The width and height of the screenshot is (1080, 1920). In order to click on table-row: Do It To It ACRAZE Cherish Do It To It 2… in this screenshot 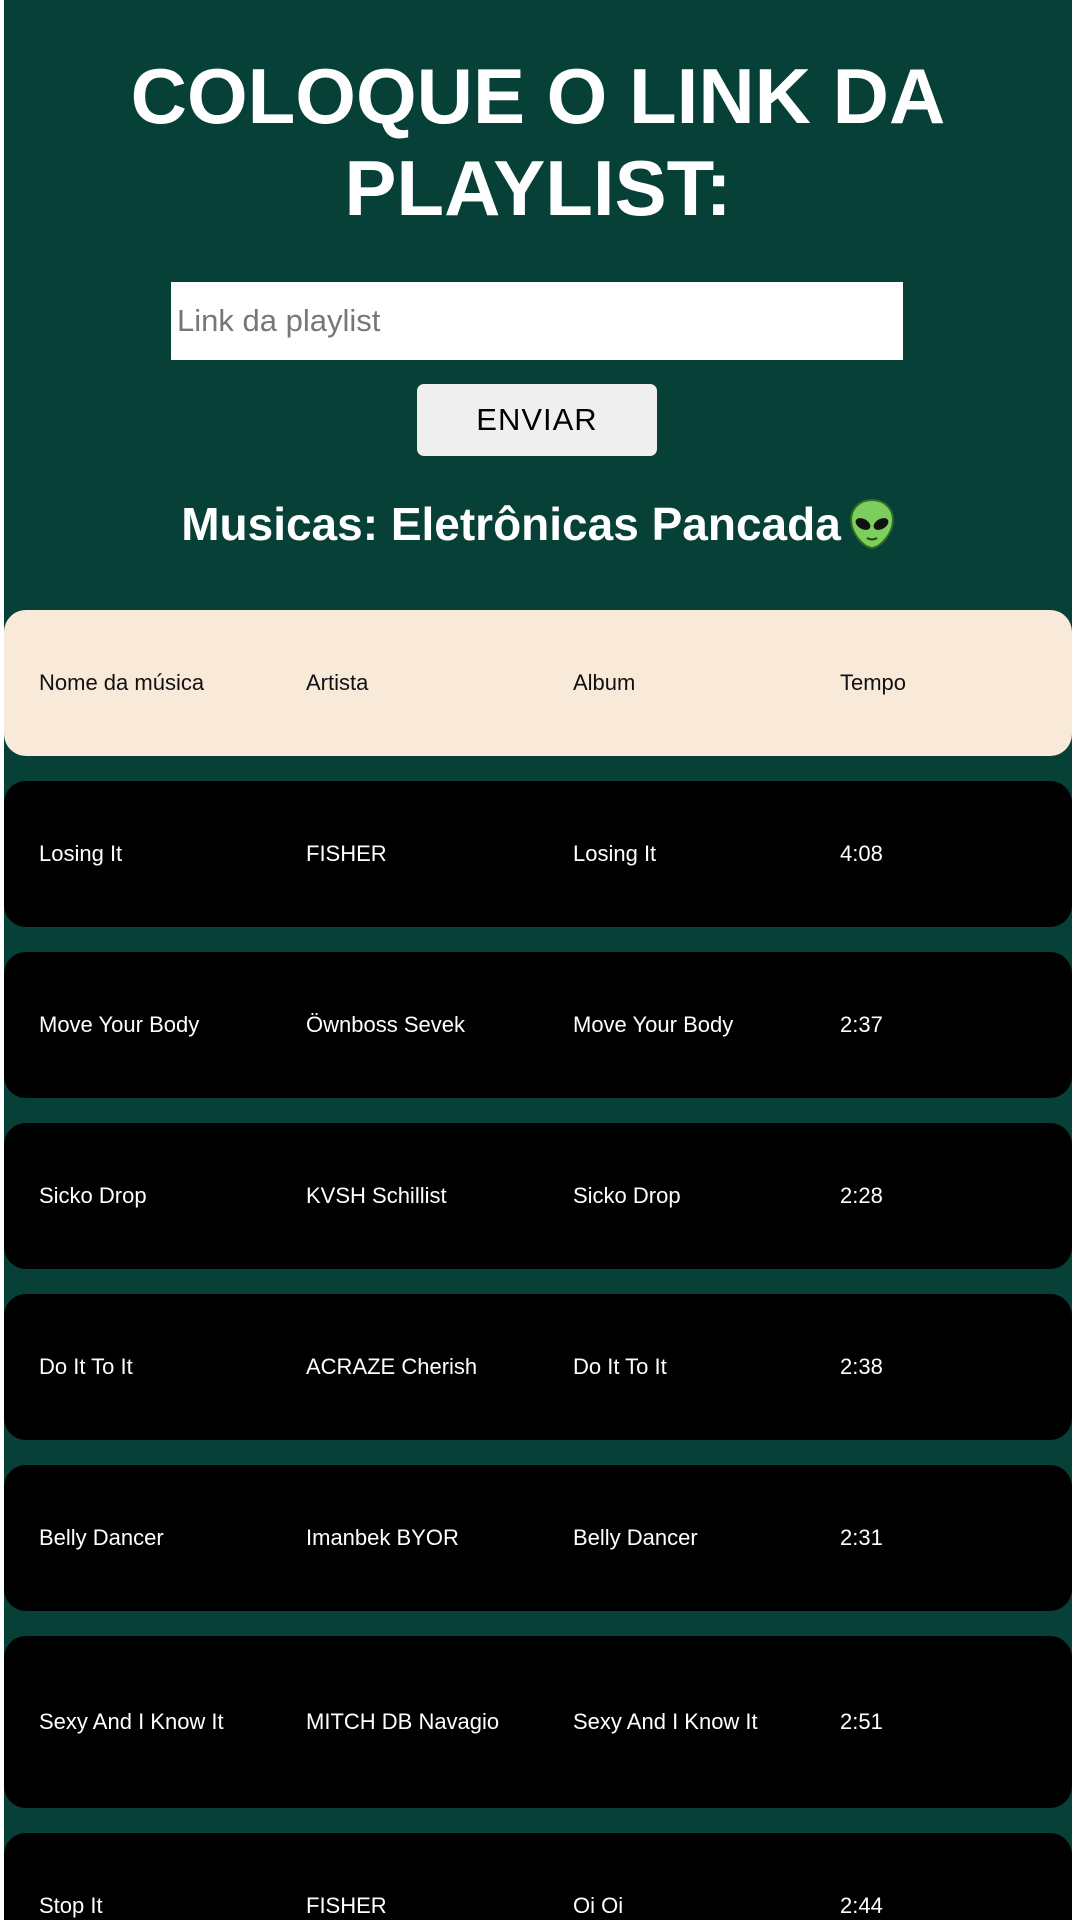, I will do `click(538, 1367)`.